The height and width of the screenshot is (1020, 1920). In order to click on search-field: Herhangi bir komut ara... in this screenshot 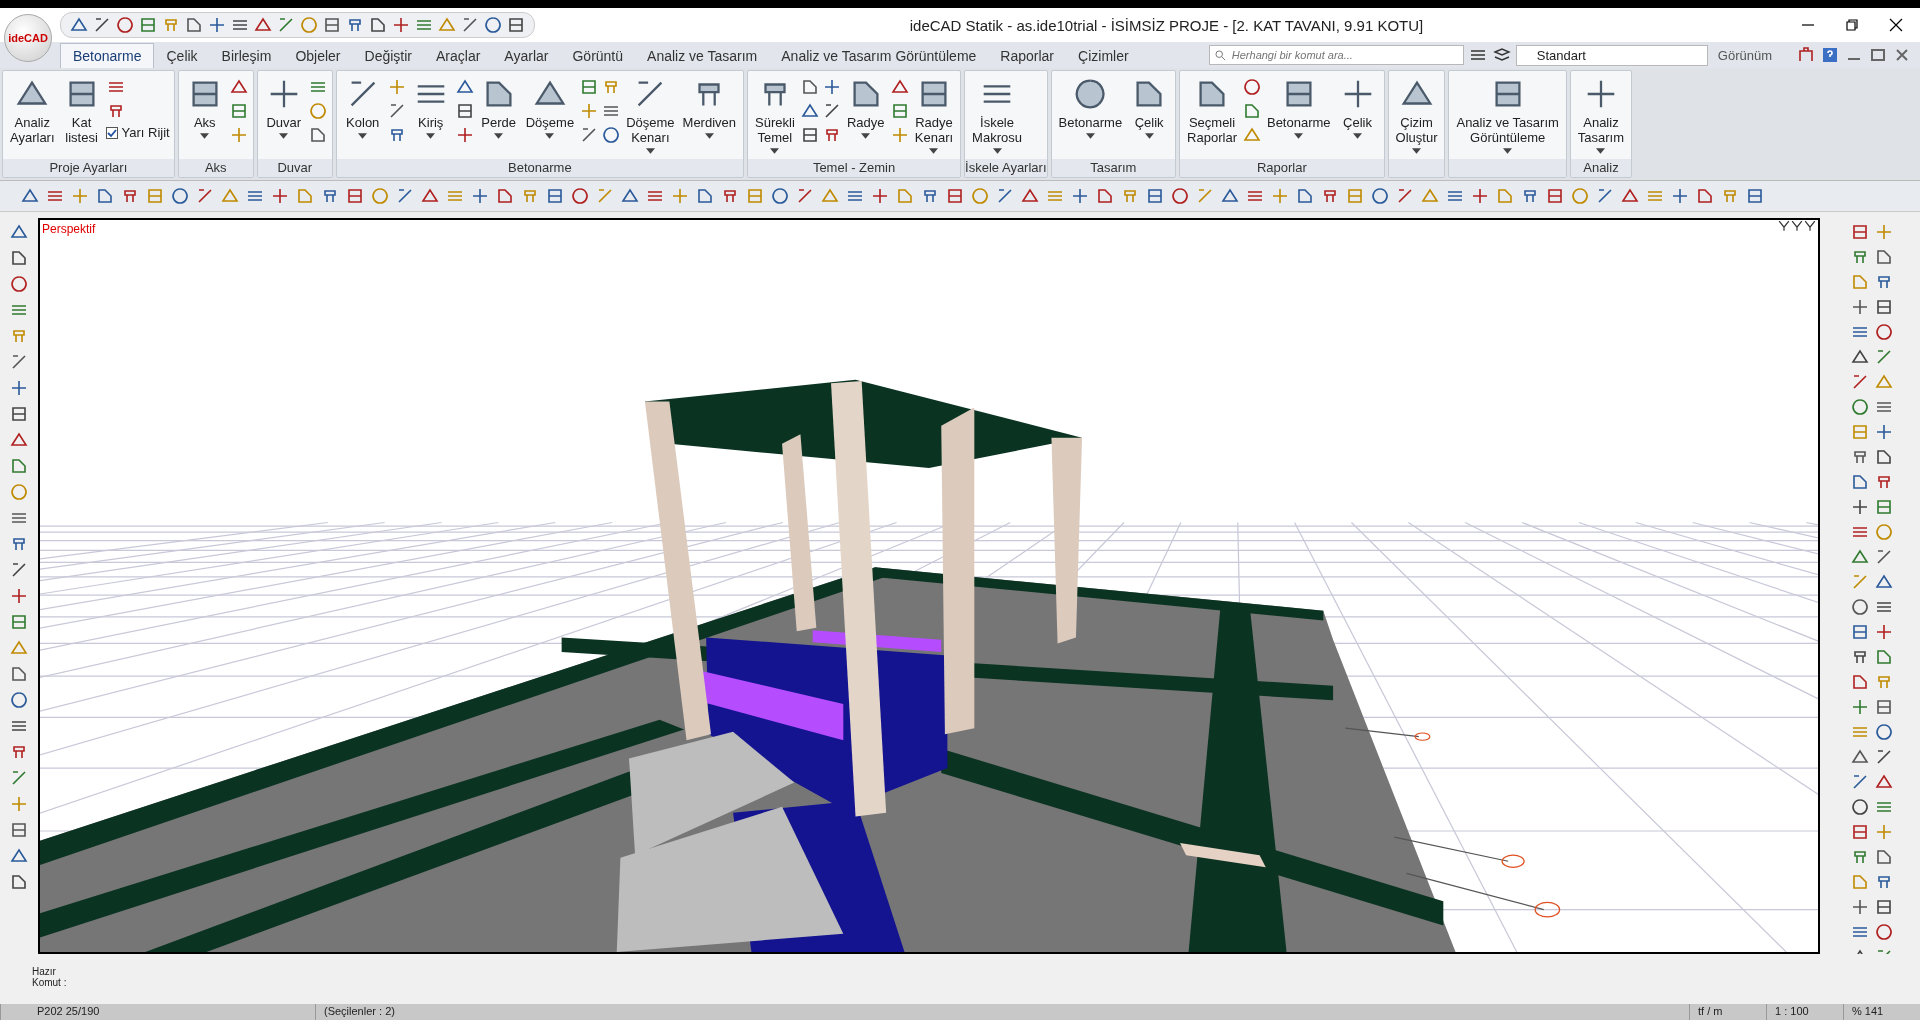, I will do `click(1336, 55)`.